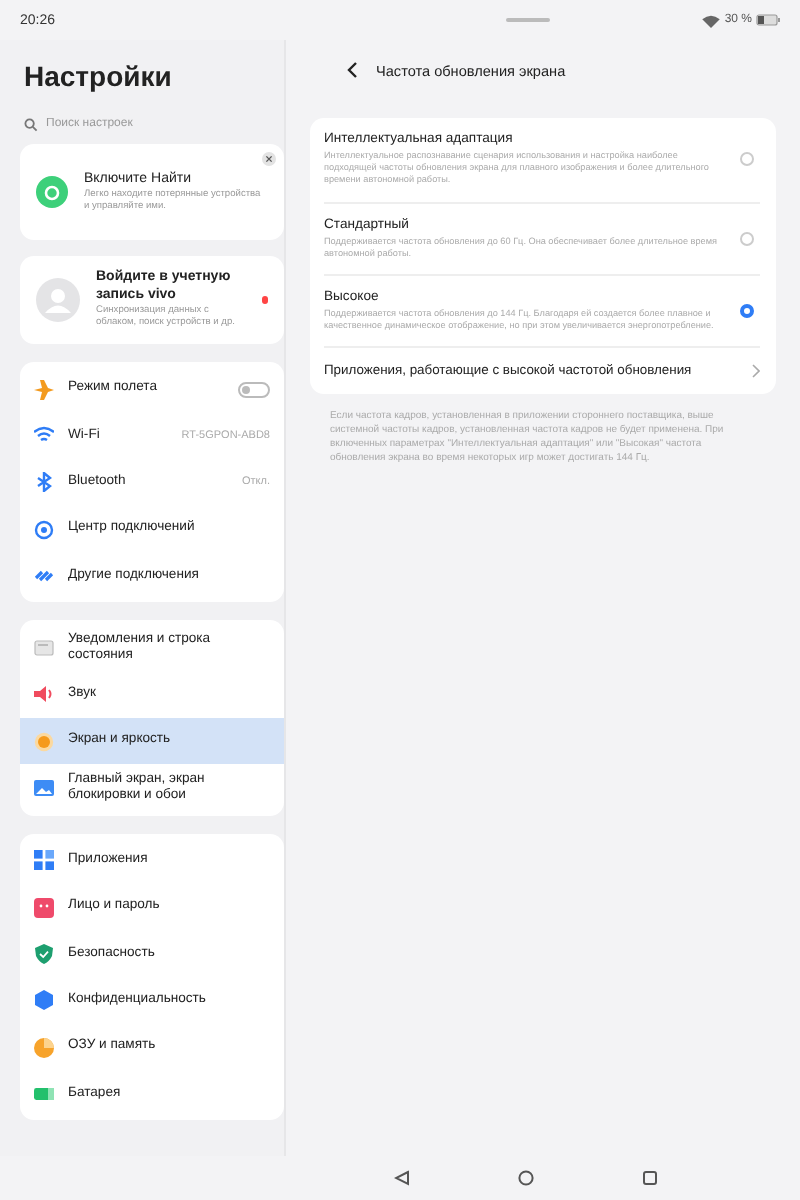  Describe the element at coordinates (44, 788) in the screenshot. I see `wallpaper-icon` at that location.